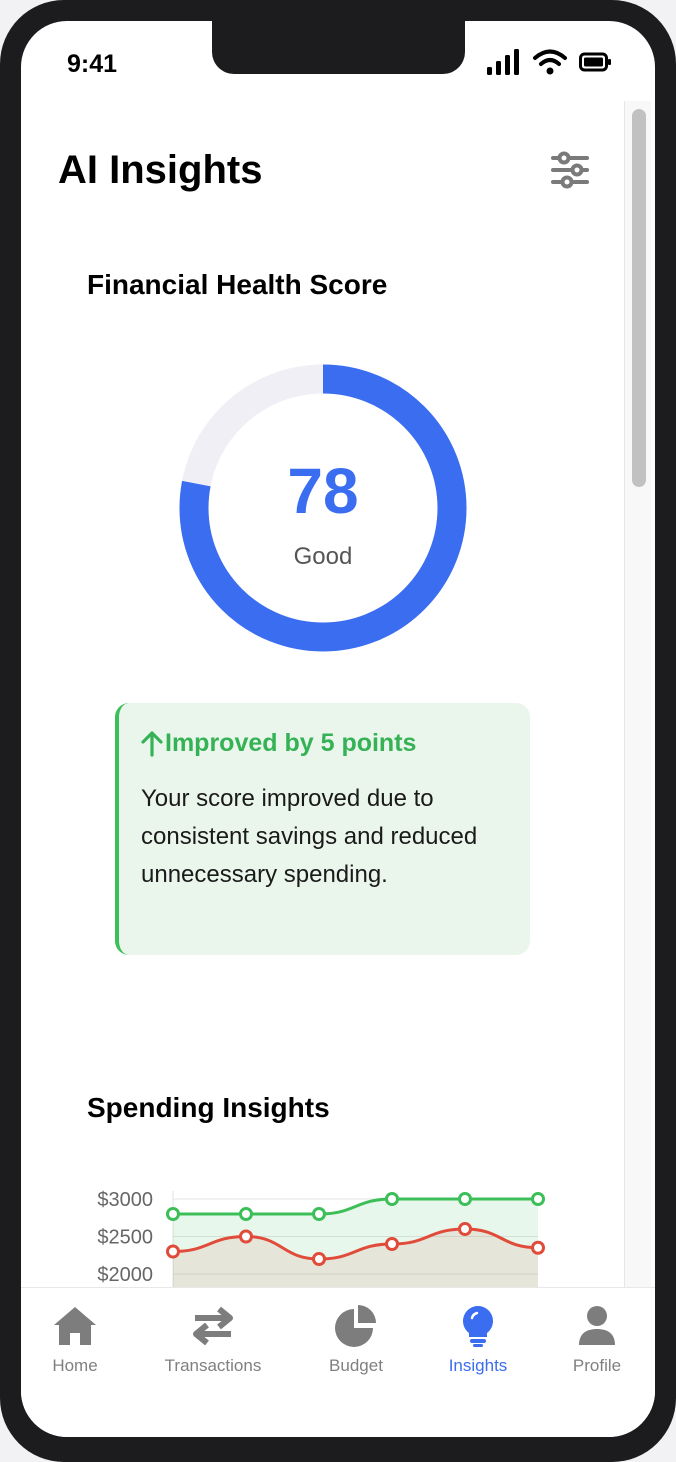  What do you see at coordinates (478, 1326) in the screenshot?
I see `lightbulb-icon` at bounding box center [478, 1326].